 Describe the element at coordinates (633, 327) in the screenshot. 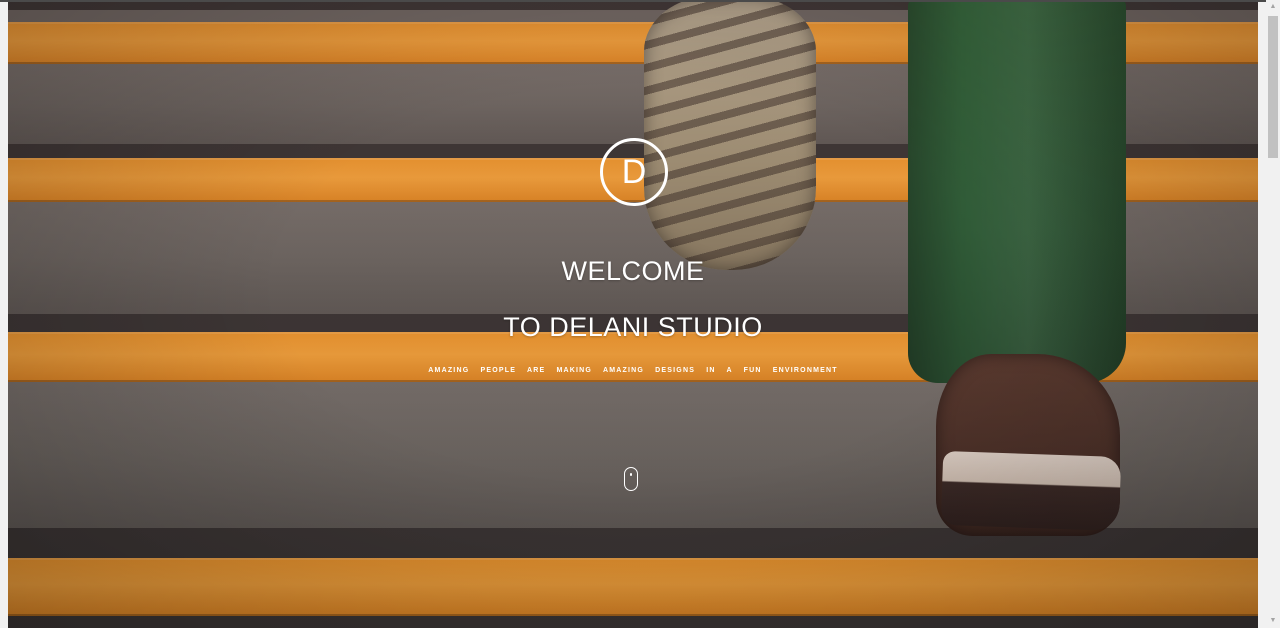

I see `hero-title-studio: TO DELANI STUDIO` at that location.